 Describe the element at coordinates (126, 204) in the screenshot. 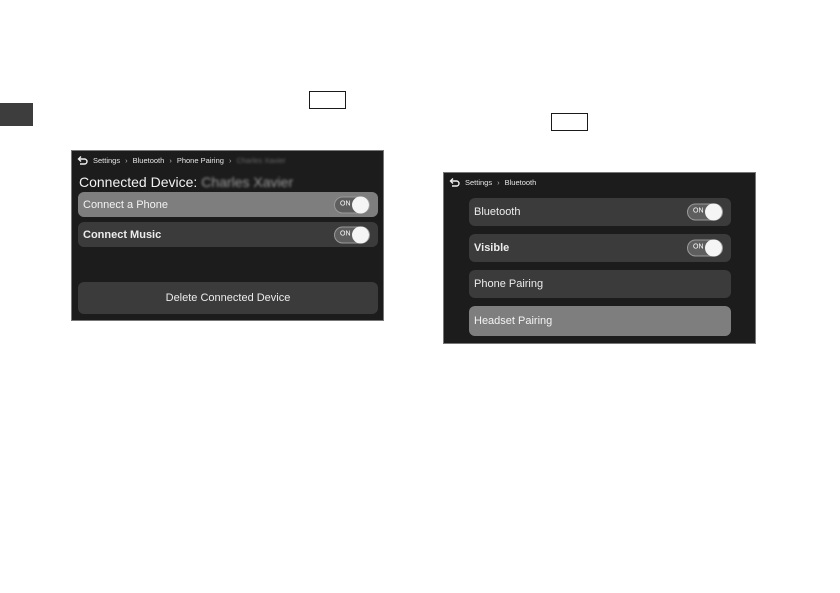

I see `row-label: Connect a Phone` at that location.